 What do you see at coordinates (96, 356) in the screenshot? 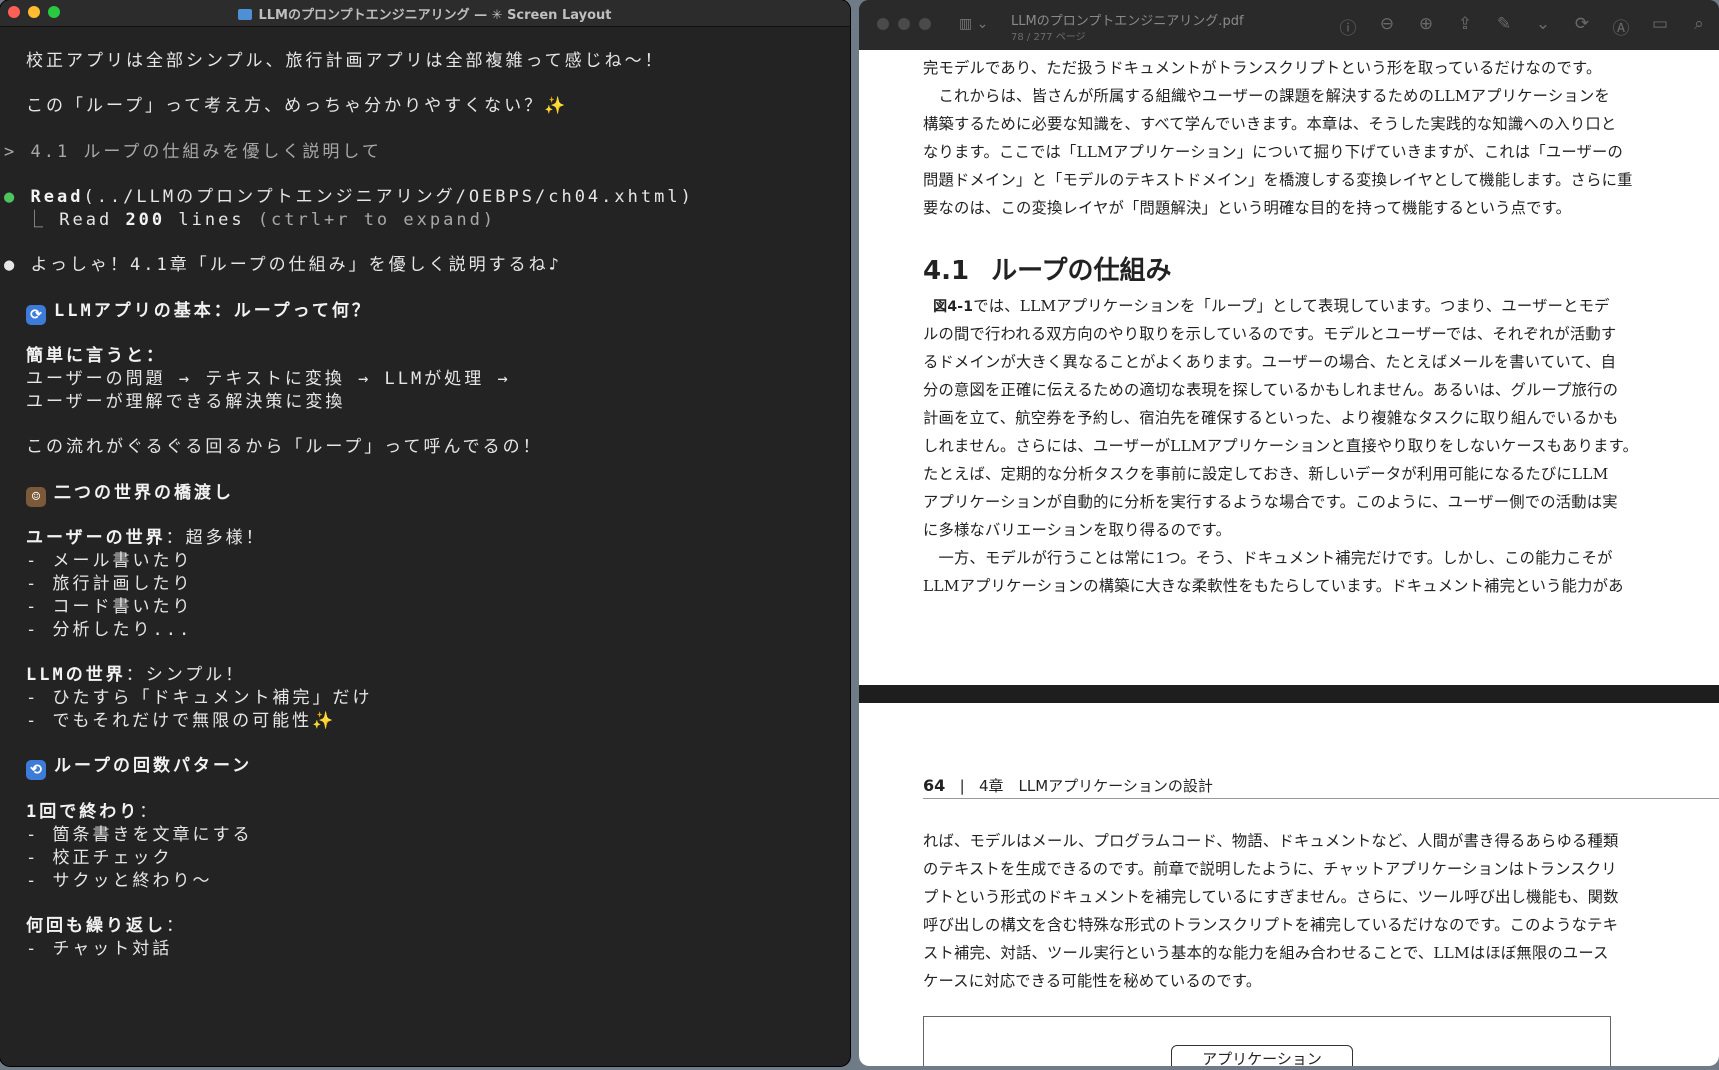
I see `output-line: 簡単に言うと：` at bounding box center [96, 356].